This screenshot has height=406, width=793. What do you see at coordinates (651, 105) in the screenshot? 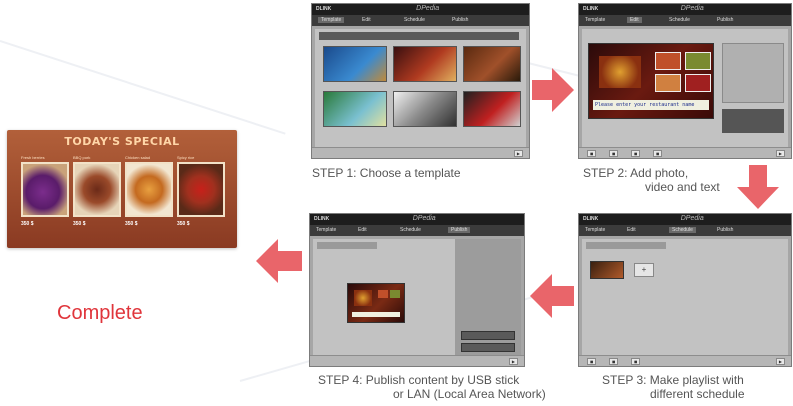
I see `text-banner: Please enter your restaurant name` at bounding box center [651, 105].